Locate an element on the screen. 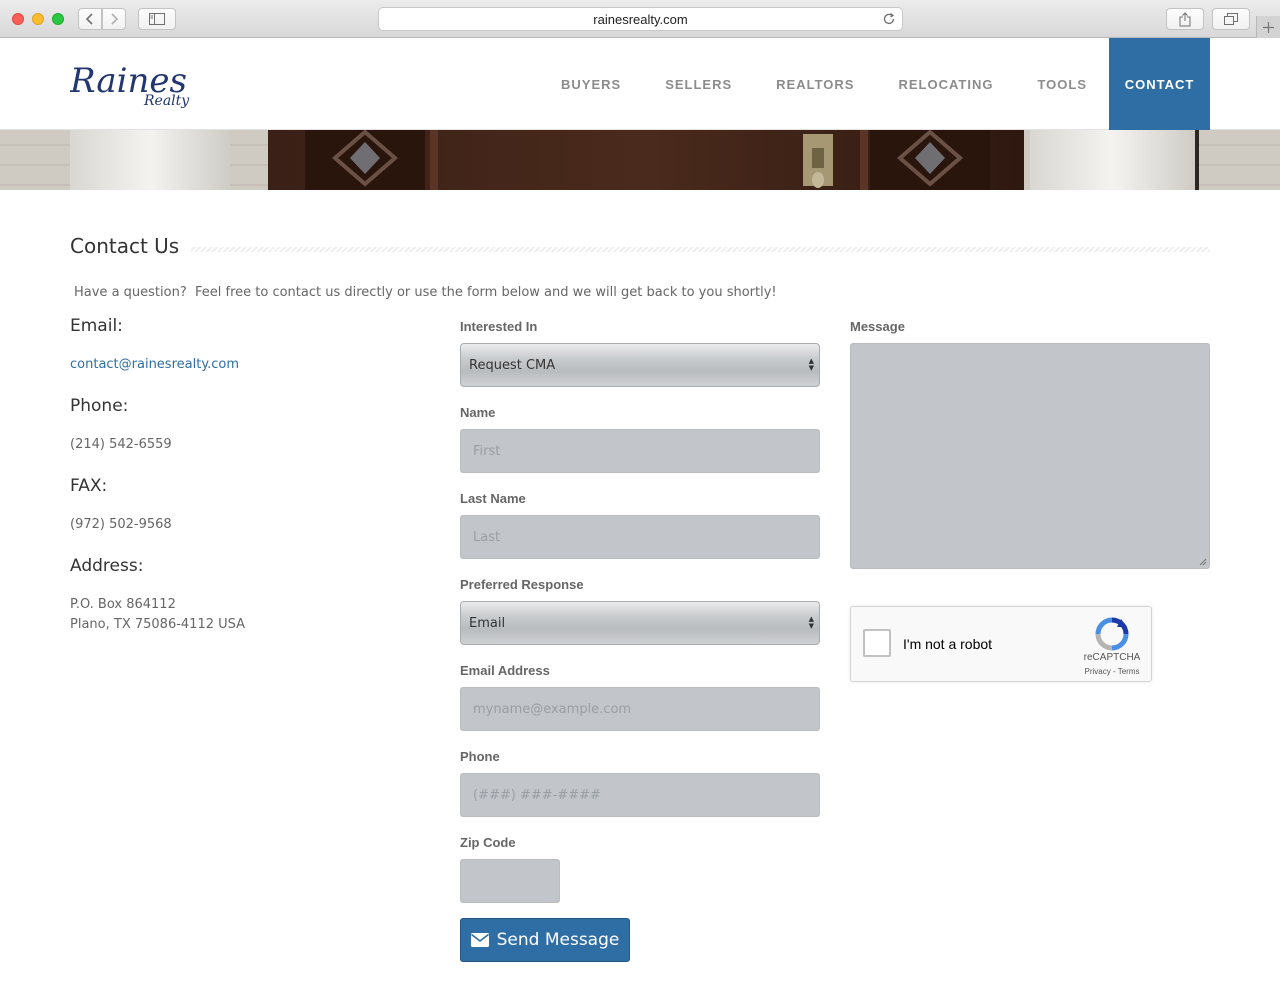  chevron-right-icon is located at coordinates (114, 19).